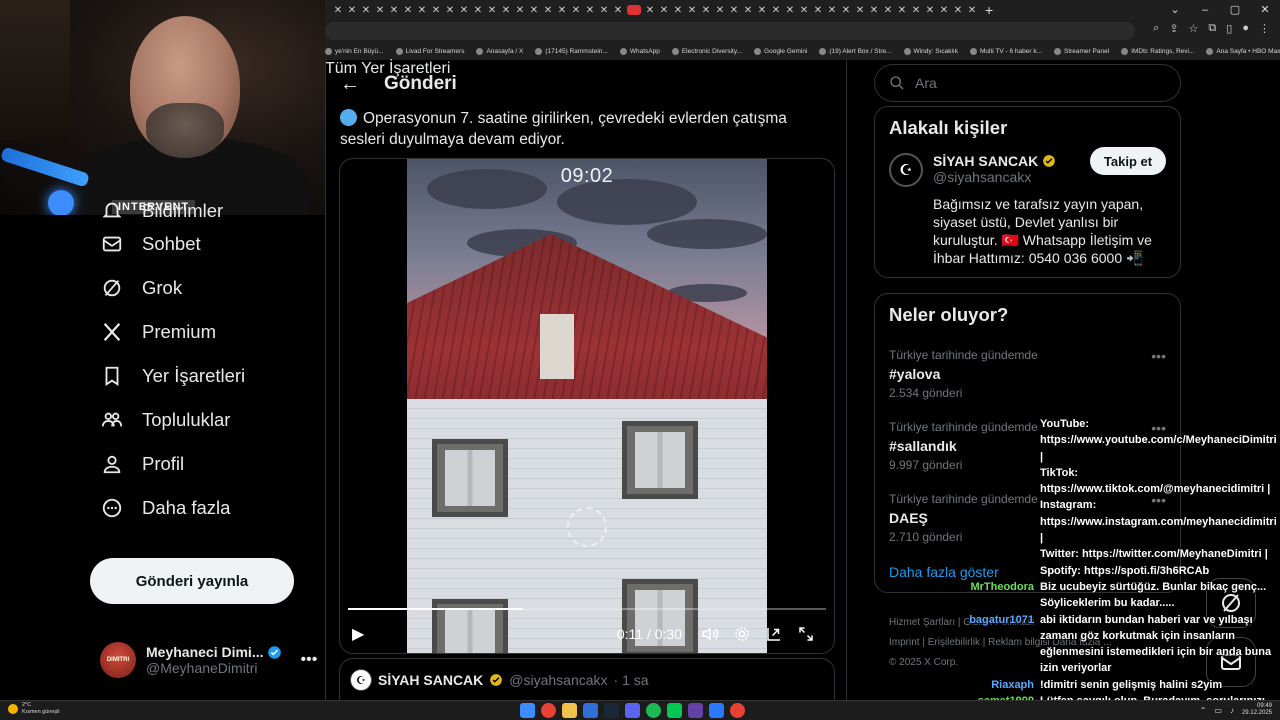 The image size is (1280, 720). I want to click on search-input: Ara, so click(1027, 83).